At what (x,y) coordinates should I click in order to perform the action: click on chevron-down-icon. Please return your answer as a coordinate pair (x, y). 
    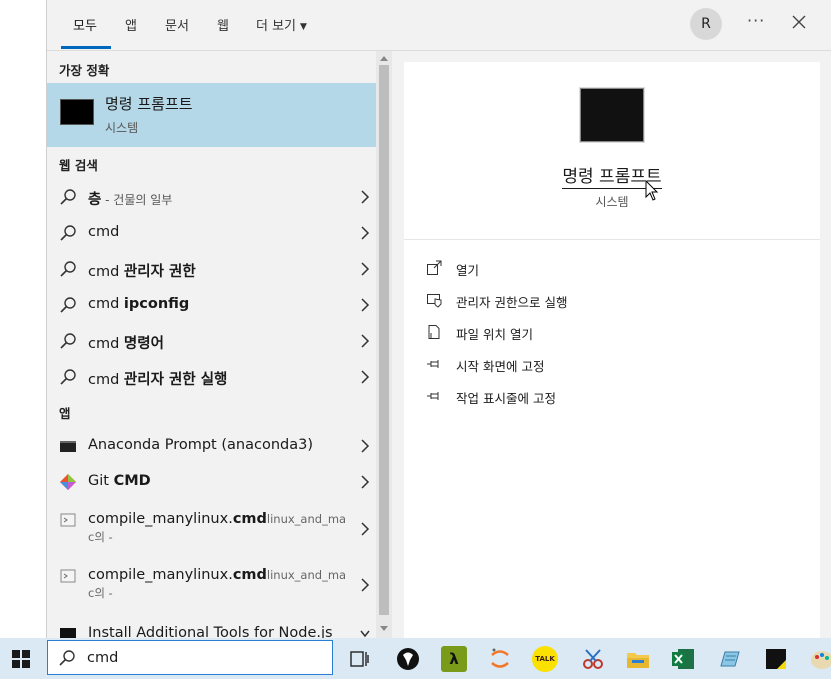
    Looking at the image, I should click on (365, 632).